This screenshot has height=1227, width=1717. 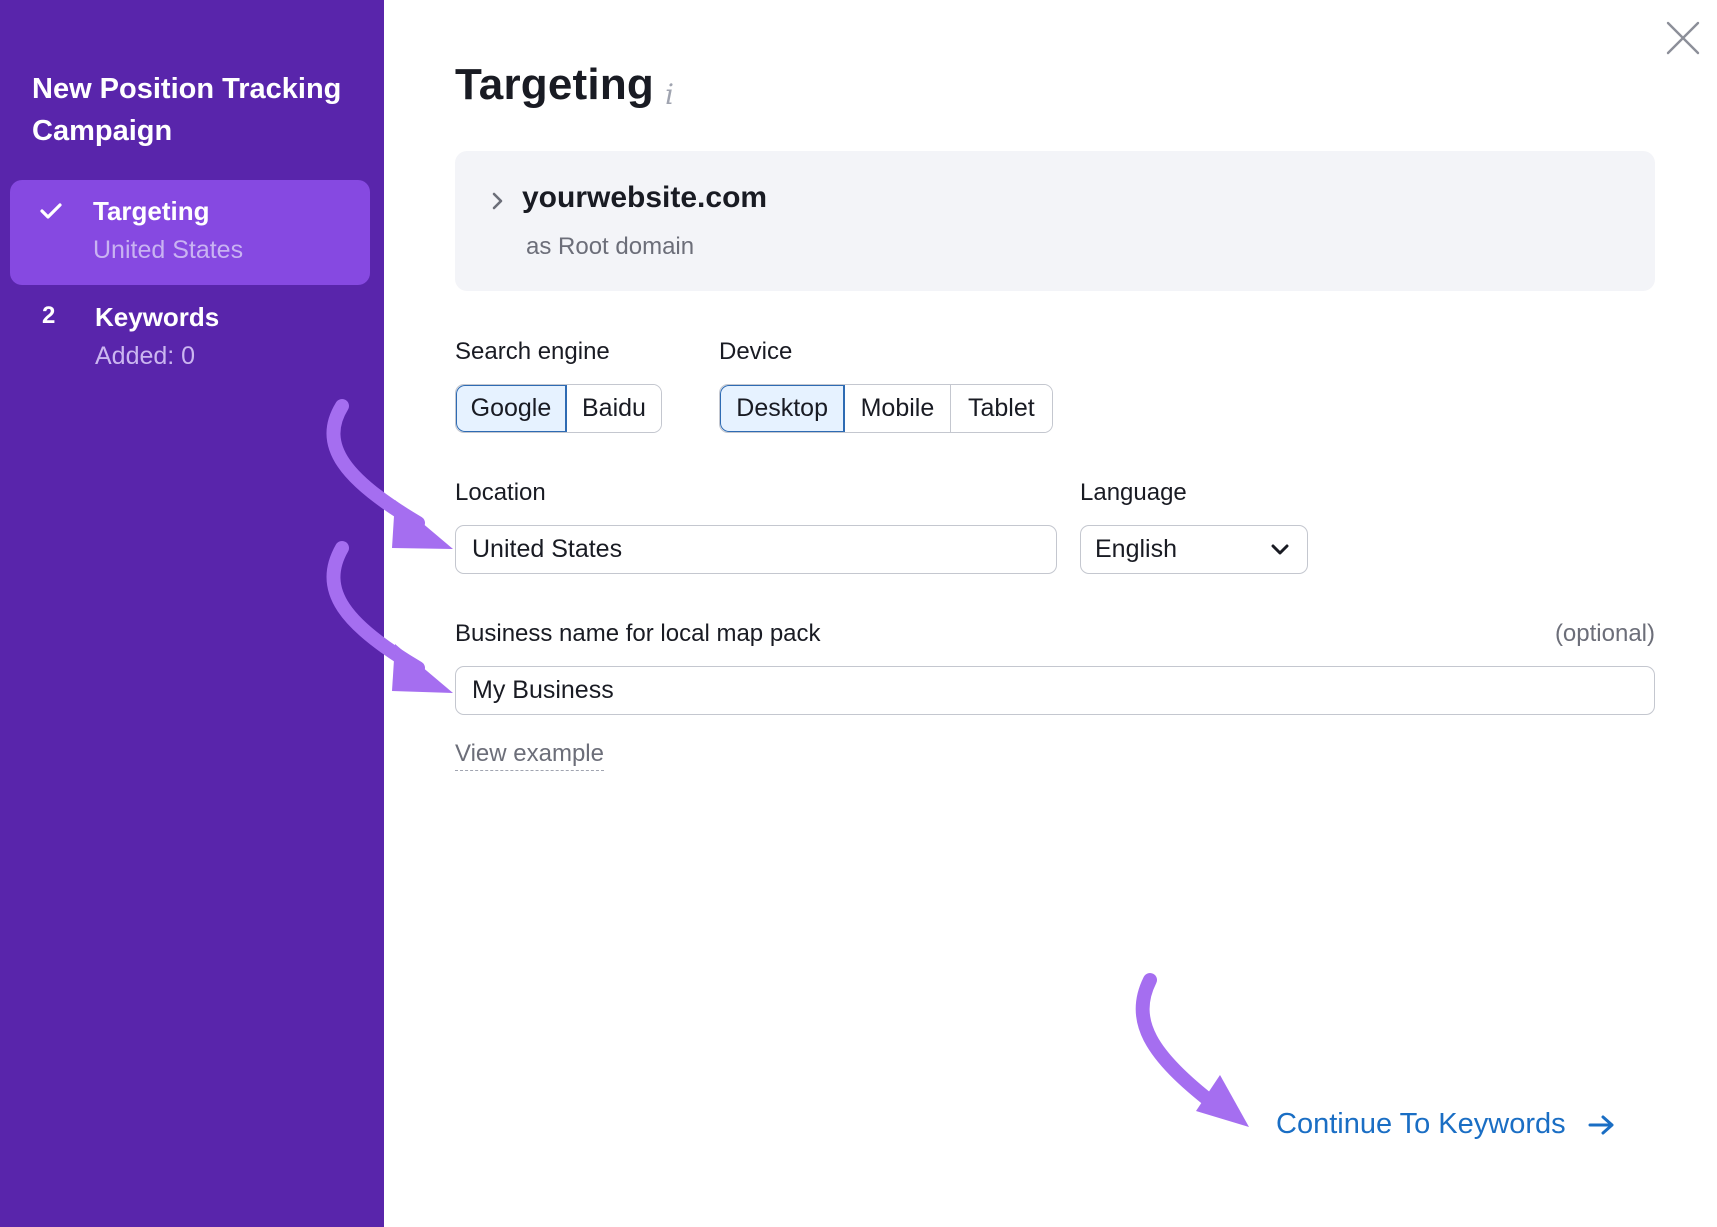 I want to click on language-value: English, so click(x=1136, y=549).